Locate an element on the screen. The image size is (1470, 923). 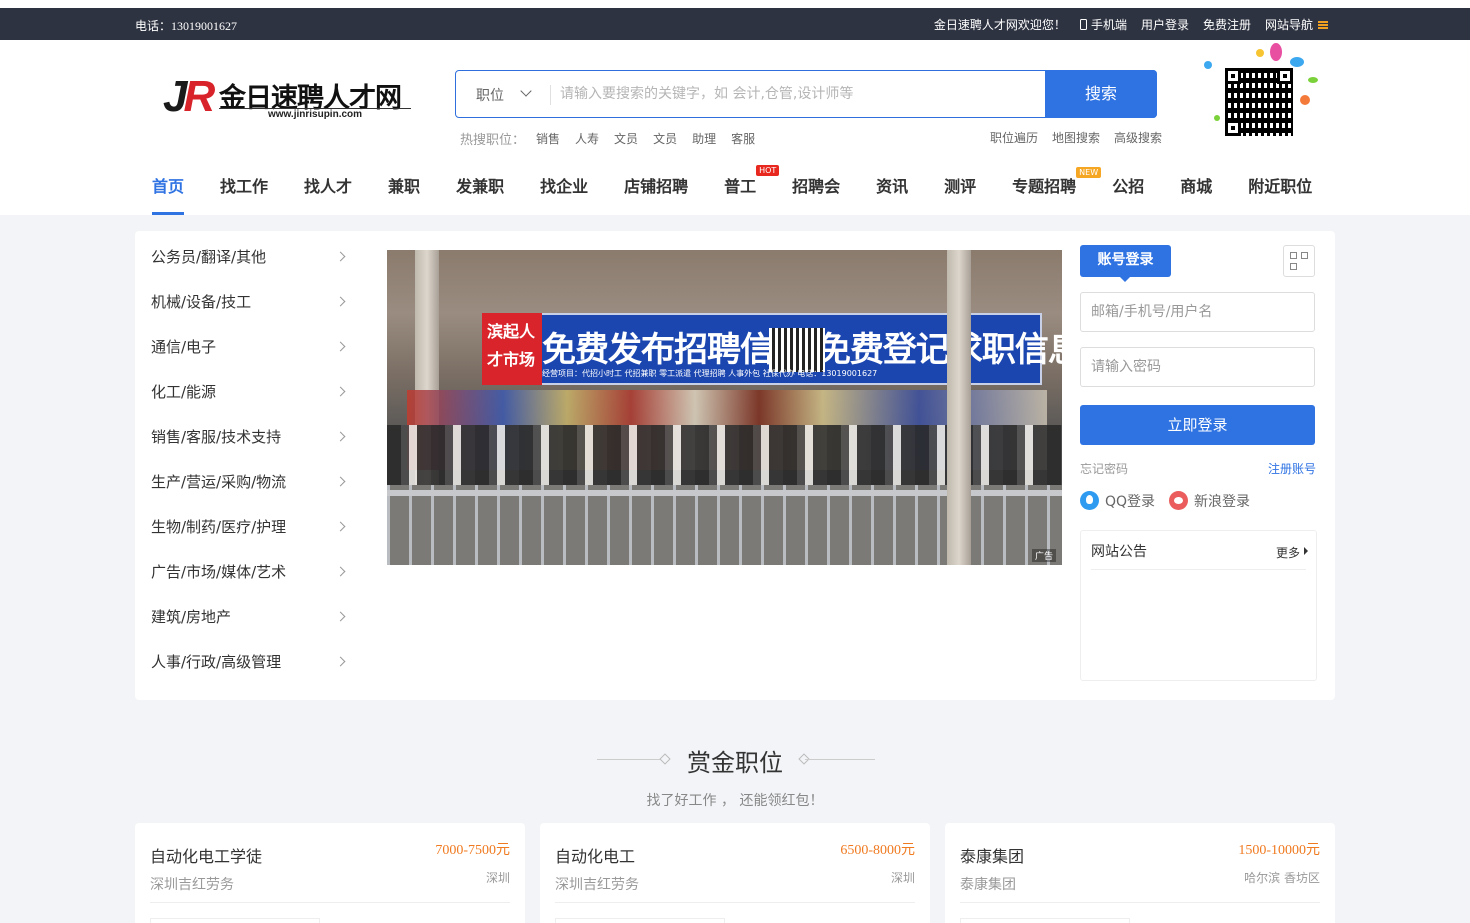
nav-item-home: 首页 is located at coordinates (168, 194).